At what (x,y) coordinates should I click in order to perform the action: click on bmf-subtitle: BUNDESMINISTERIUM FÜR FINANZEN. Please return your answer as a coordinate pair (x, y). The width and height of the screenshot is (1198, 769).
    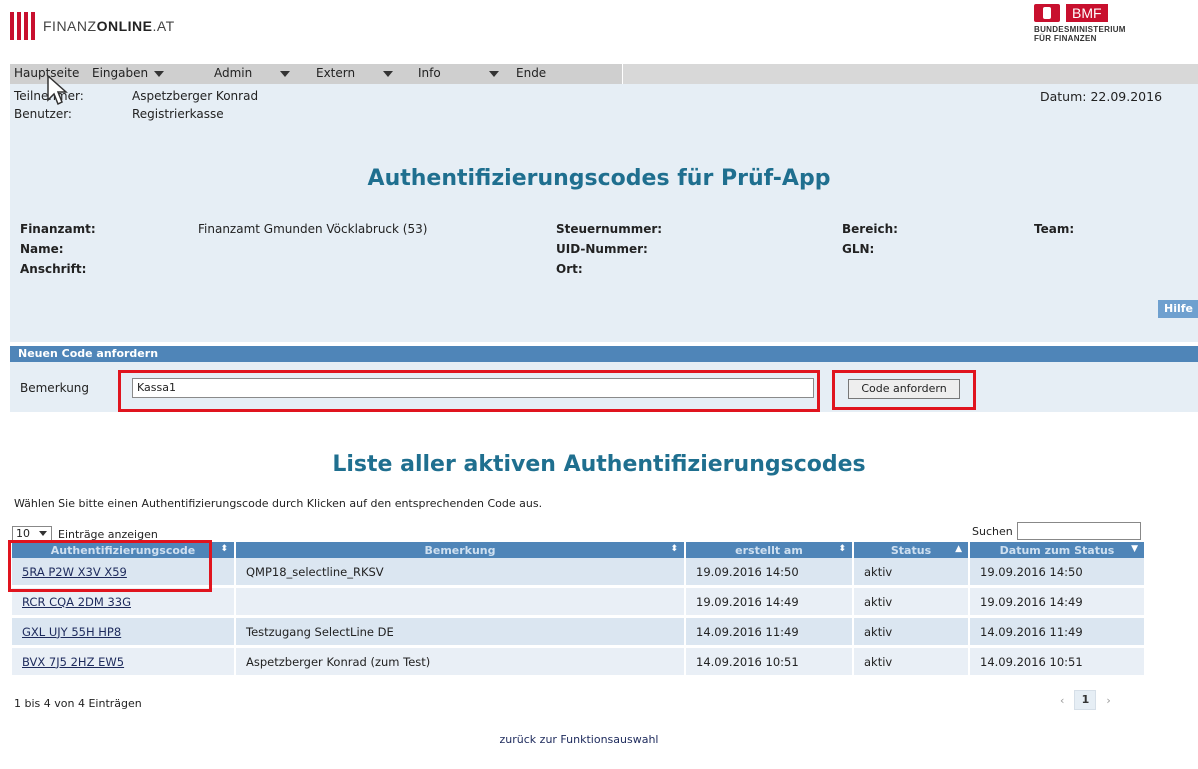
    Looking at the image, I should click on (1080, 34).